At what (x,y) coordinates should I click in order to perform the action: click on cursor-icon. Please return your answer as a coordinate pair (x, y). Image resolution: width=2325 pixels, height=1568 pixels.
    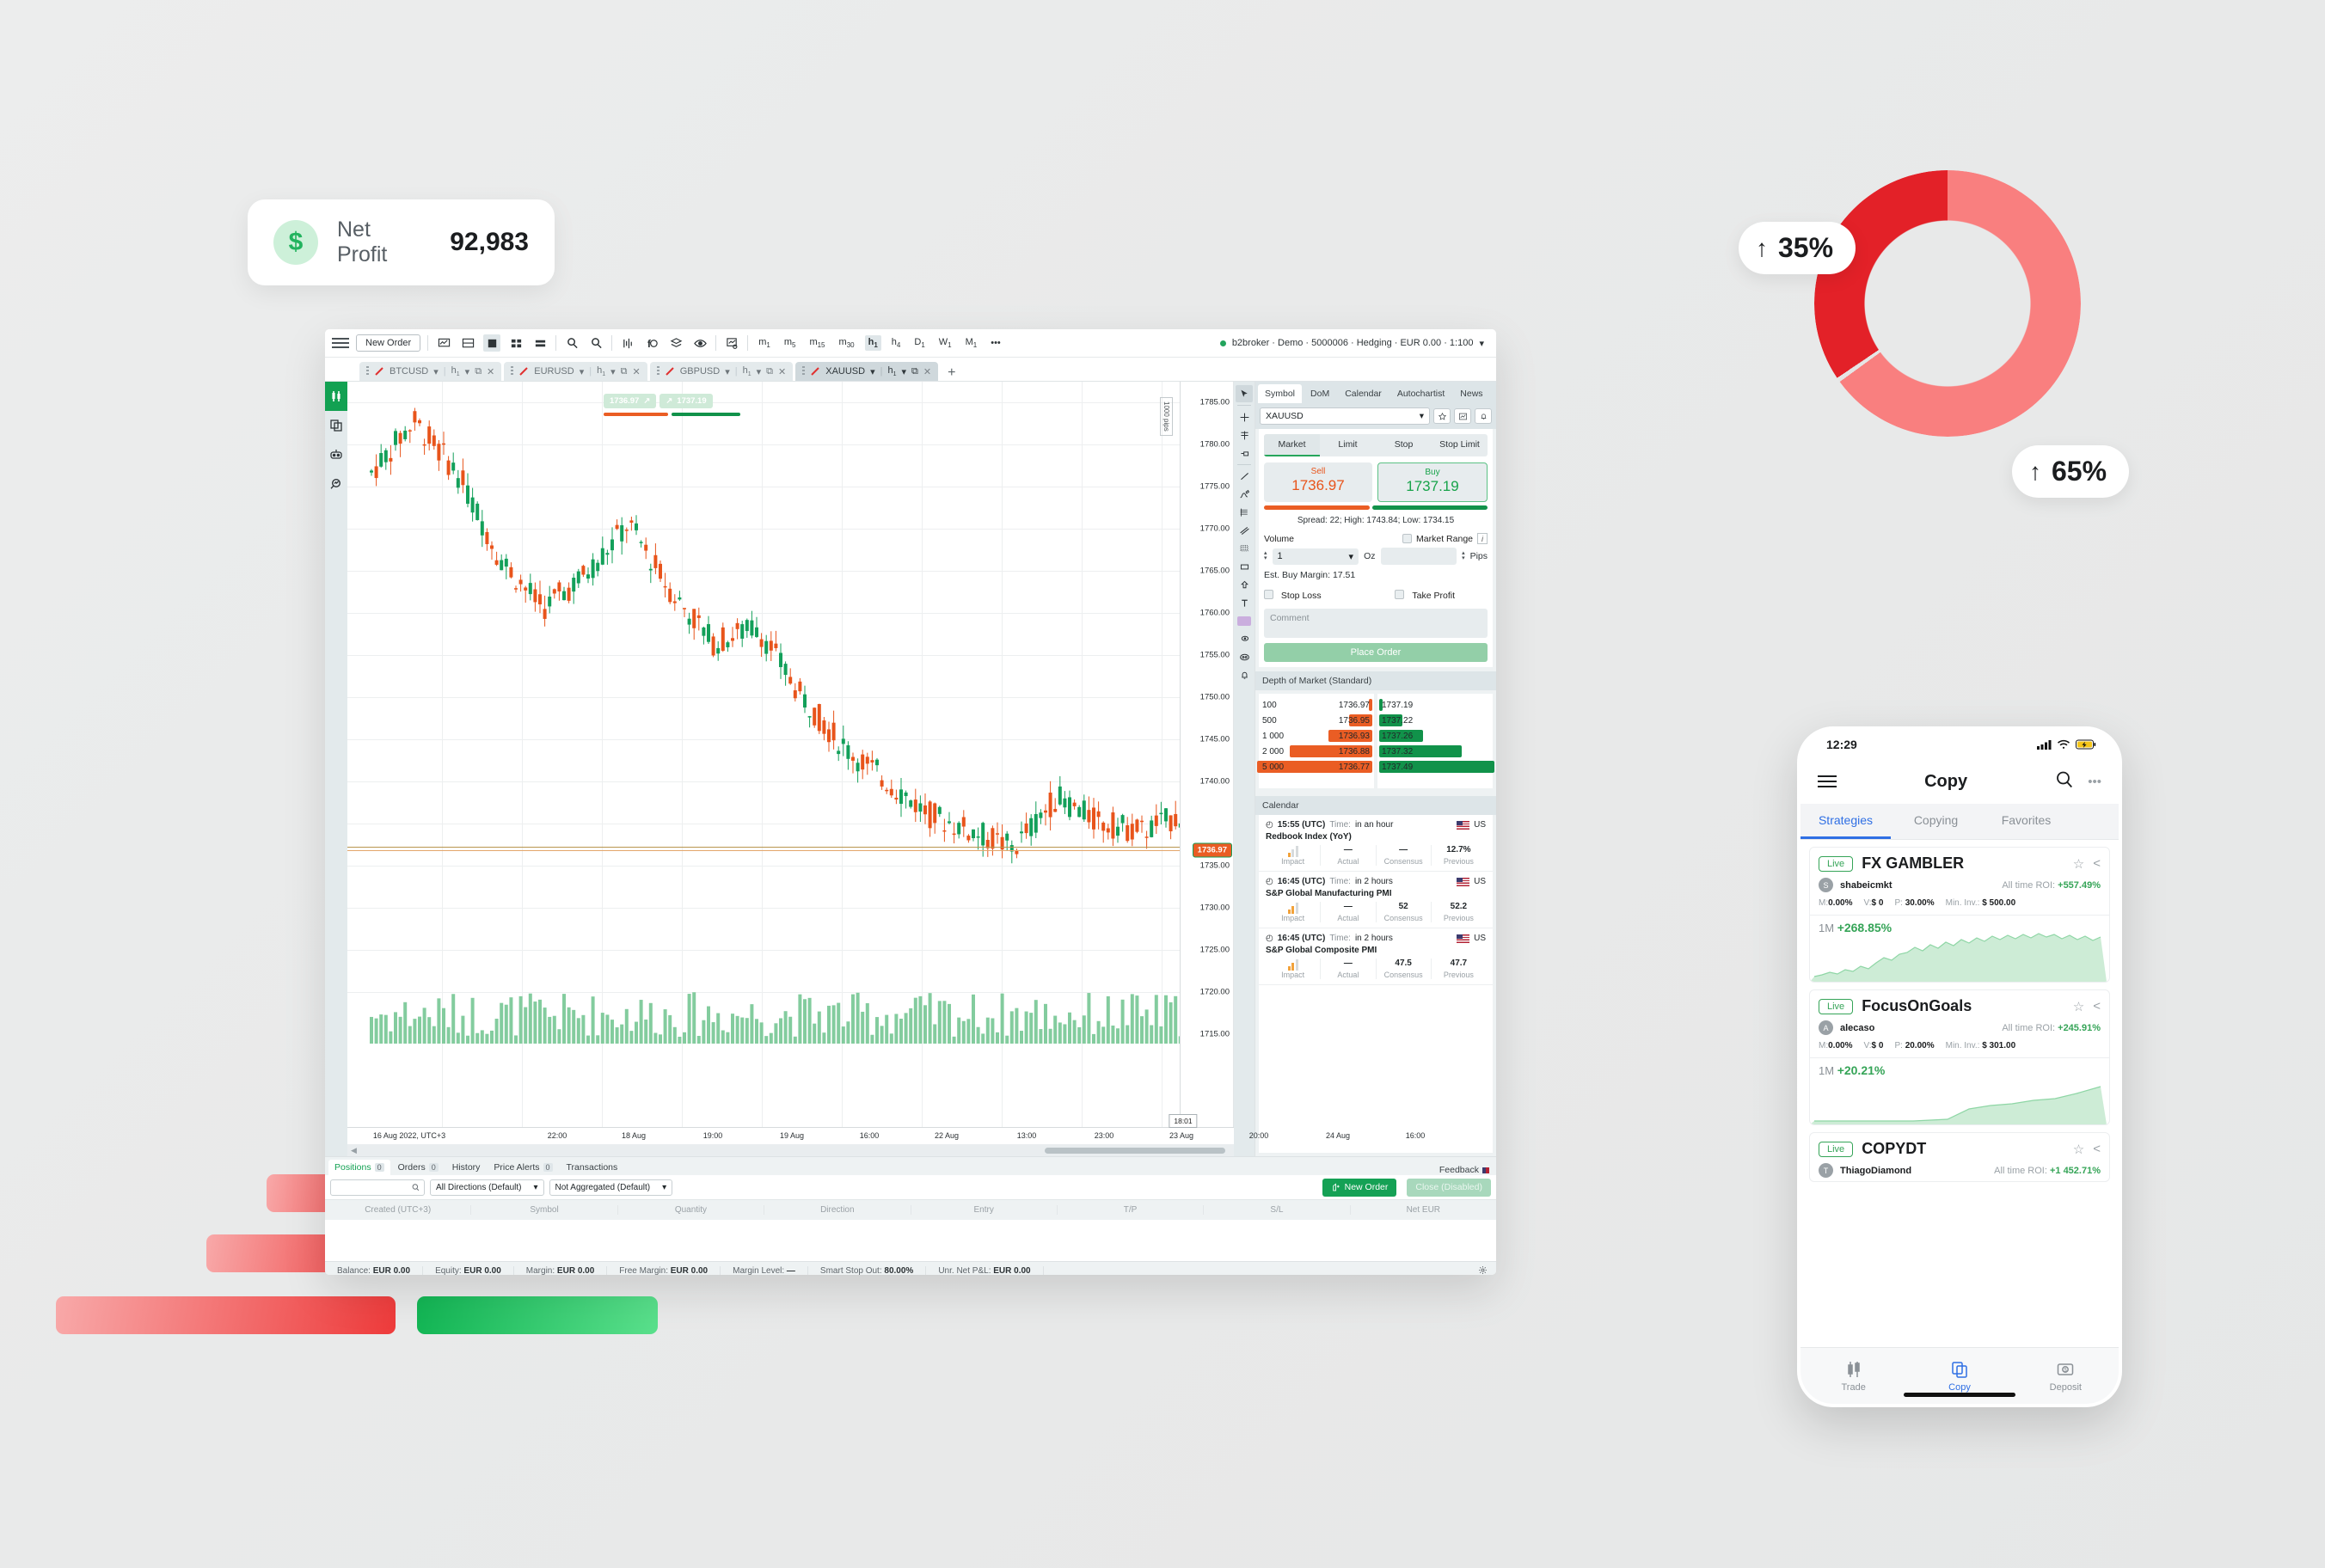
    Looking at the image, I should click on (1245, 393).